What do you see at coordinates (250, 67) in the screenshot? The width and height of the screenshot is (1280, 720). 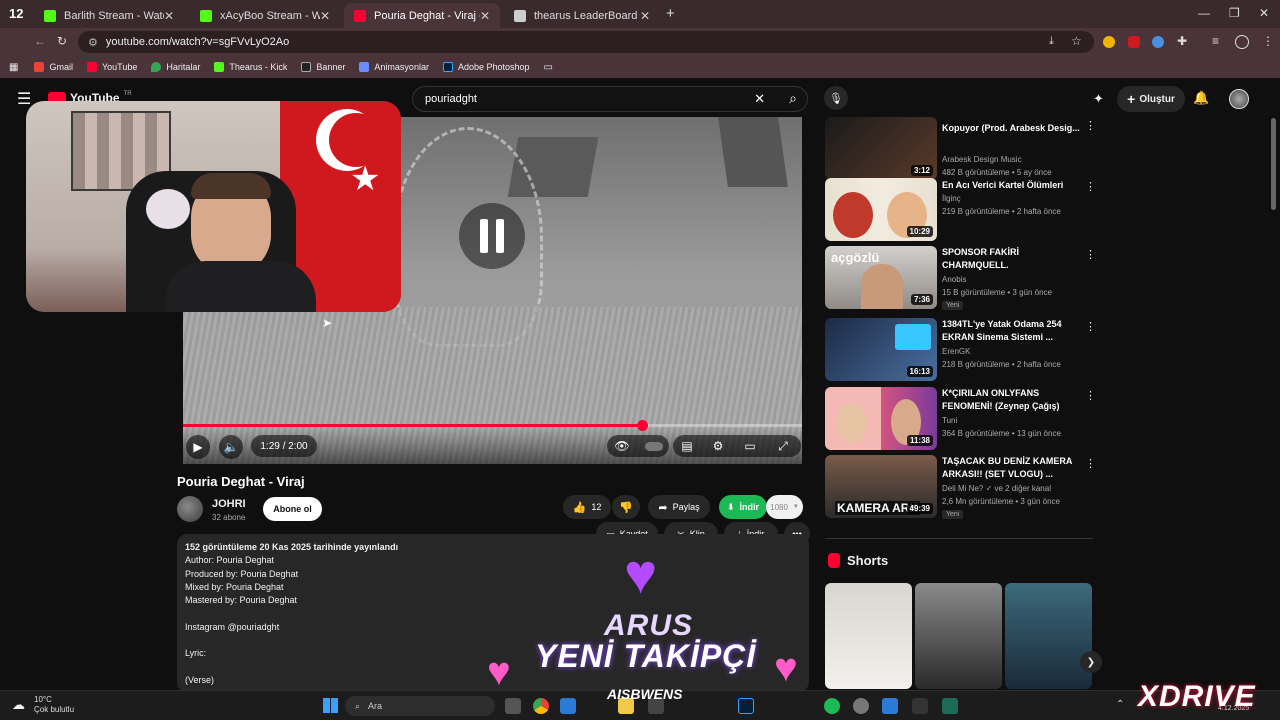 I see `bookmark-kick: Thearus - Kick` at bounding box center [250, 67].